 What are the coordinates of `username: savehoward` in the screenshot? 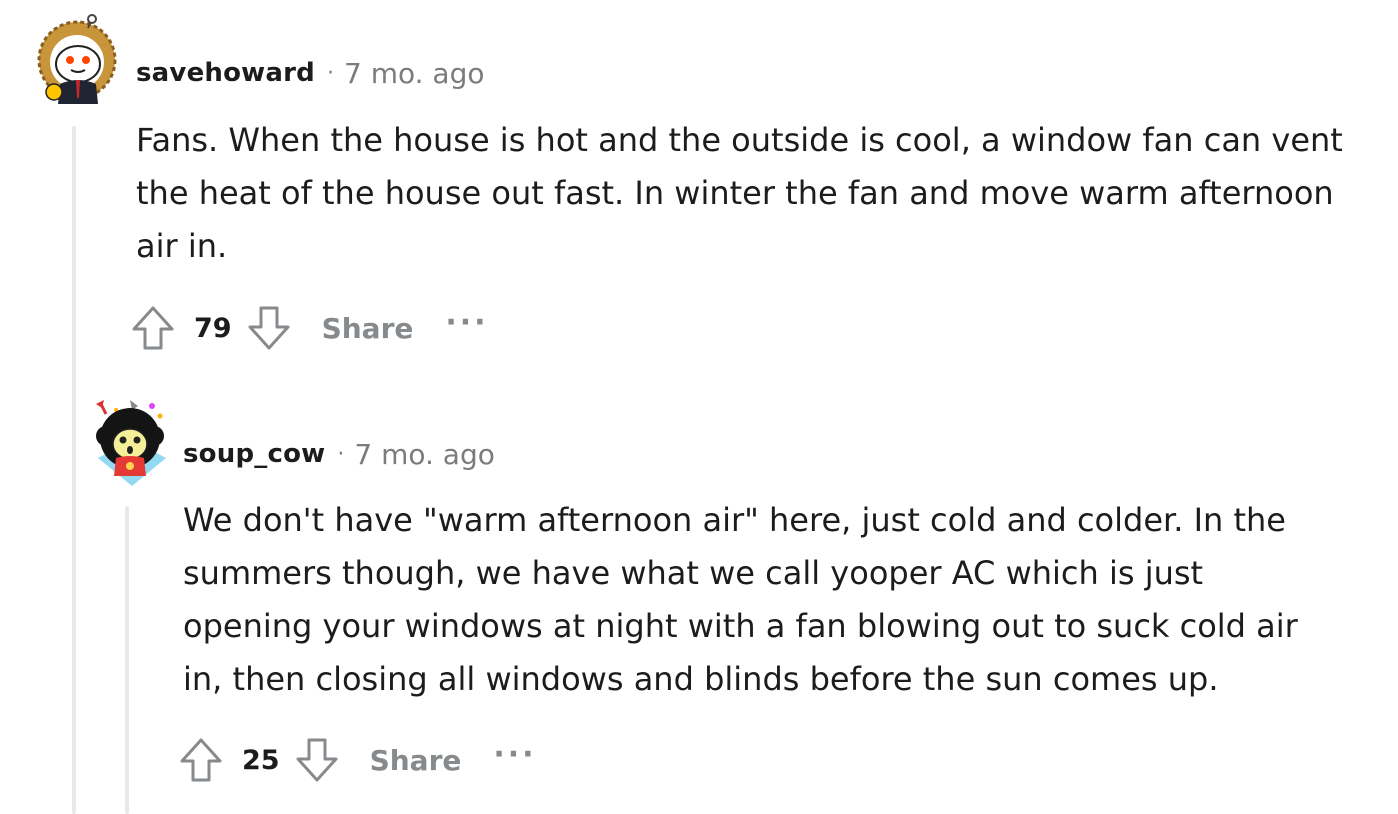 It's located at (225, 73).